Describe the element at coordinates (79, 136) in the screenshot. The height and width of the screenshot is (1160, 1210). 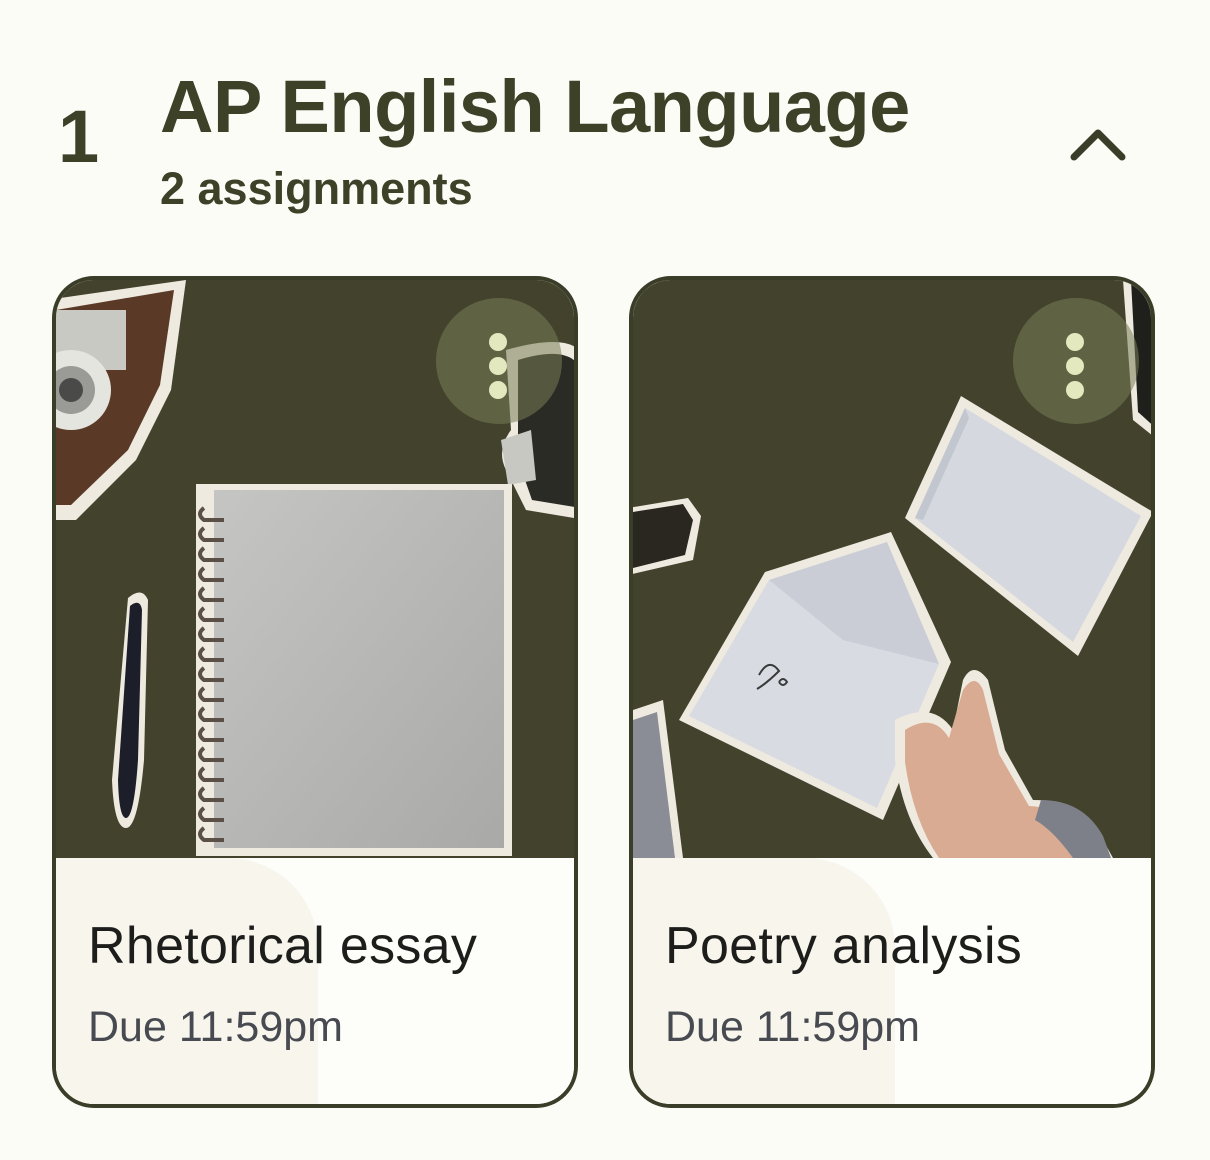
I see `section-number: 1` at that location.